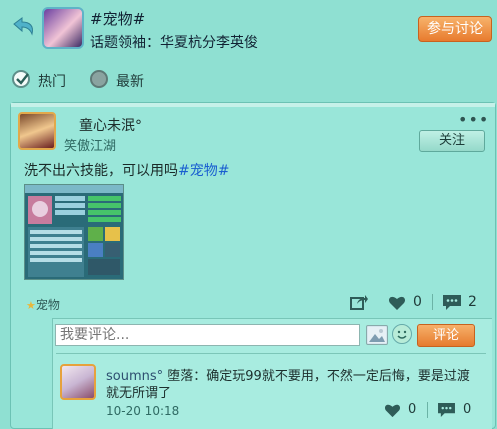  What do you see at coordinates (134, 376) in the screenshot?
I see `reply-author: soumns°` at bounding box center [134, 376].